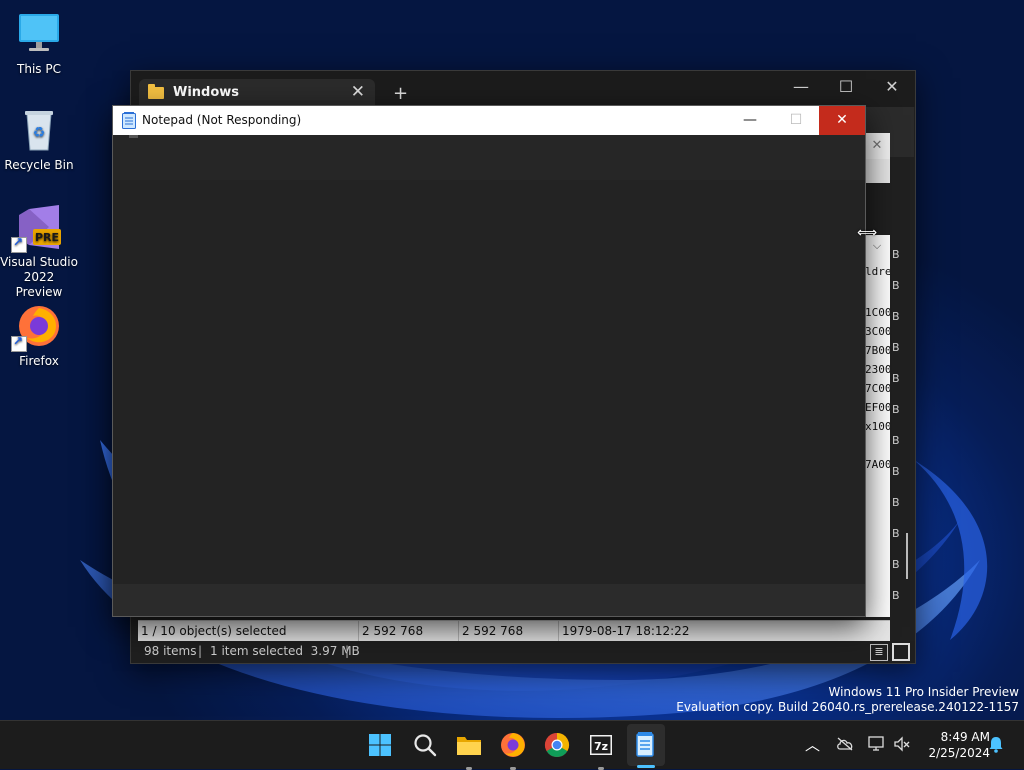 Image resolution: width=1024 pixels, height=770 pixels. What do you see at coordinates (867, 233) in the screenshot?
I see `resize-cursor-icon: ⟺` at bounding box center [867, 233].